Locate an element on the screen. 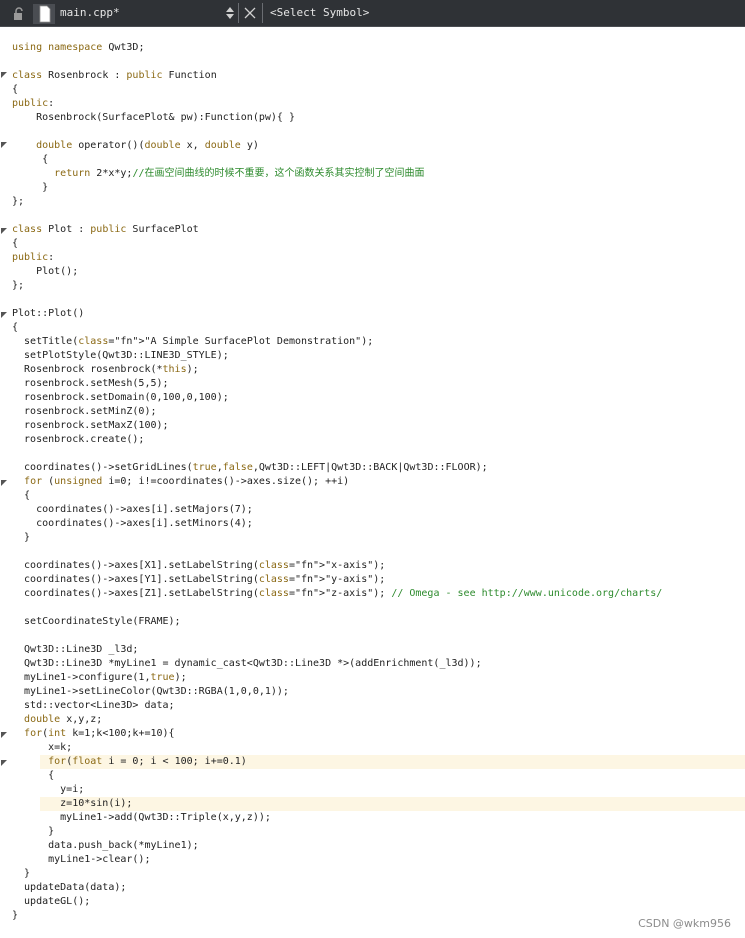 The image size is (745, 938). code-line: Rosenbrock rosenbrock(*this); is located at coordinates (337, 370).